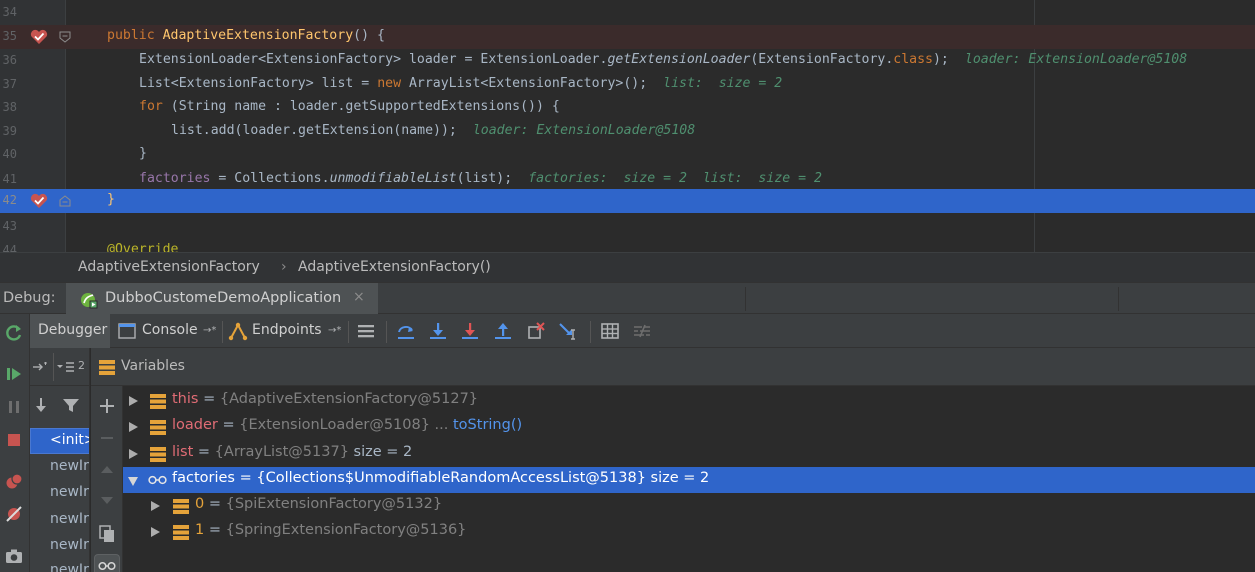 The width and height of the screenshot is (1255, 572). I want to click on filter-icon, so click(71, 405).